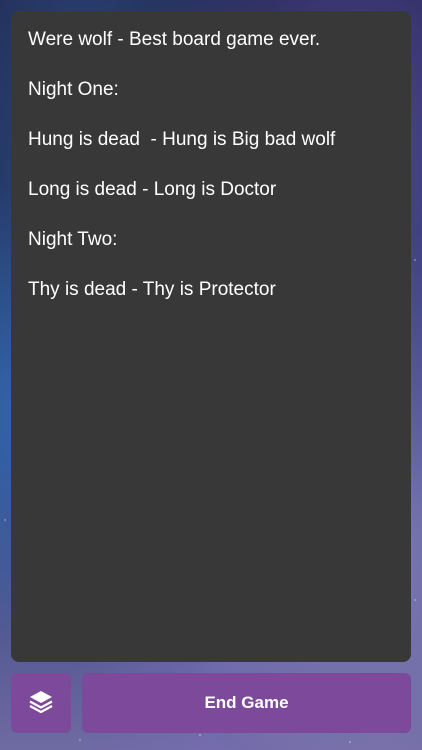  What do you see at coordinates (246, 703) in the screenshot?
I see `end-game-button: End Game` at bounding box center [246, 703].